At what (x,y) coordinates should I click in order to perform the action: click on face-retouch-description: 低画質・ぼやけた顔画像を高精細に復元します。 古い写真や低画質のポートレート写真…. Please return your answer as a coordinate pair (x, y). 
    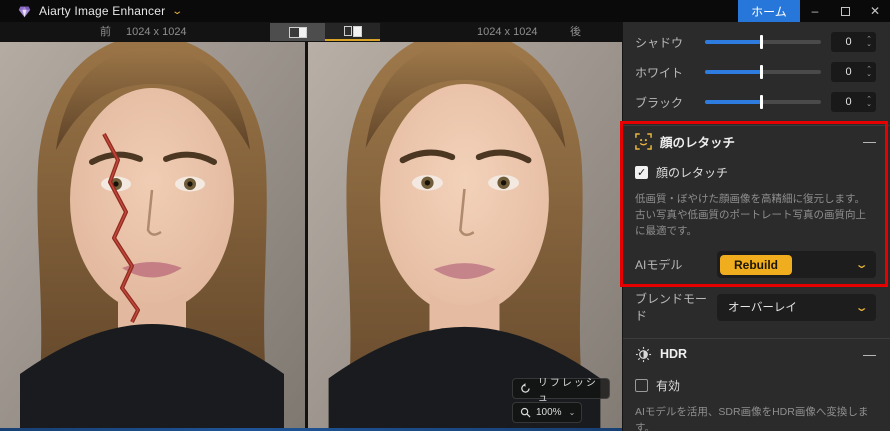
    Looking at the image, I should click on (750, 215).